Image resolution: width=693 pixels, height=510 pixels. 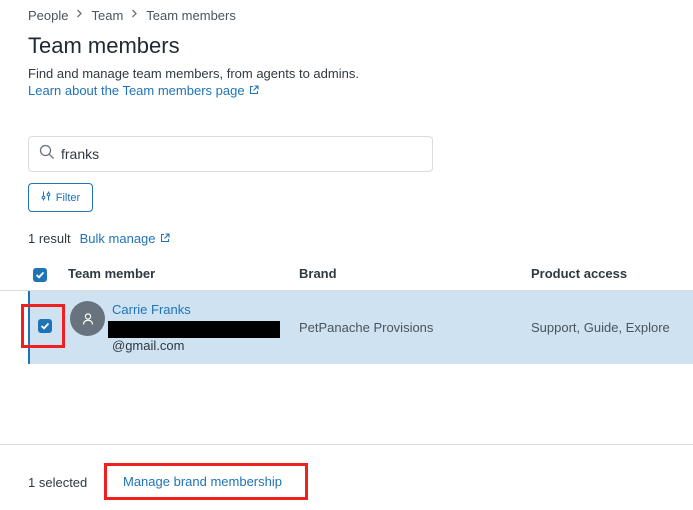 What do you see at coordinates (58, 482) in the screenshot?
I see `selected-count: 1 selected` at bounding box center [58, 482].